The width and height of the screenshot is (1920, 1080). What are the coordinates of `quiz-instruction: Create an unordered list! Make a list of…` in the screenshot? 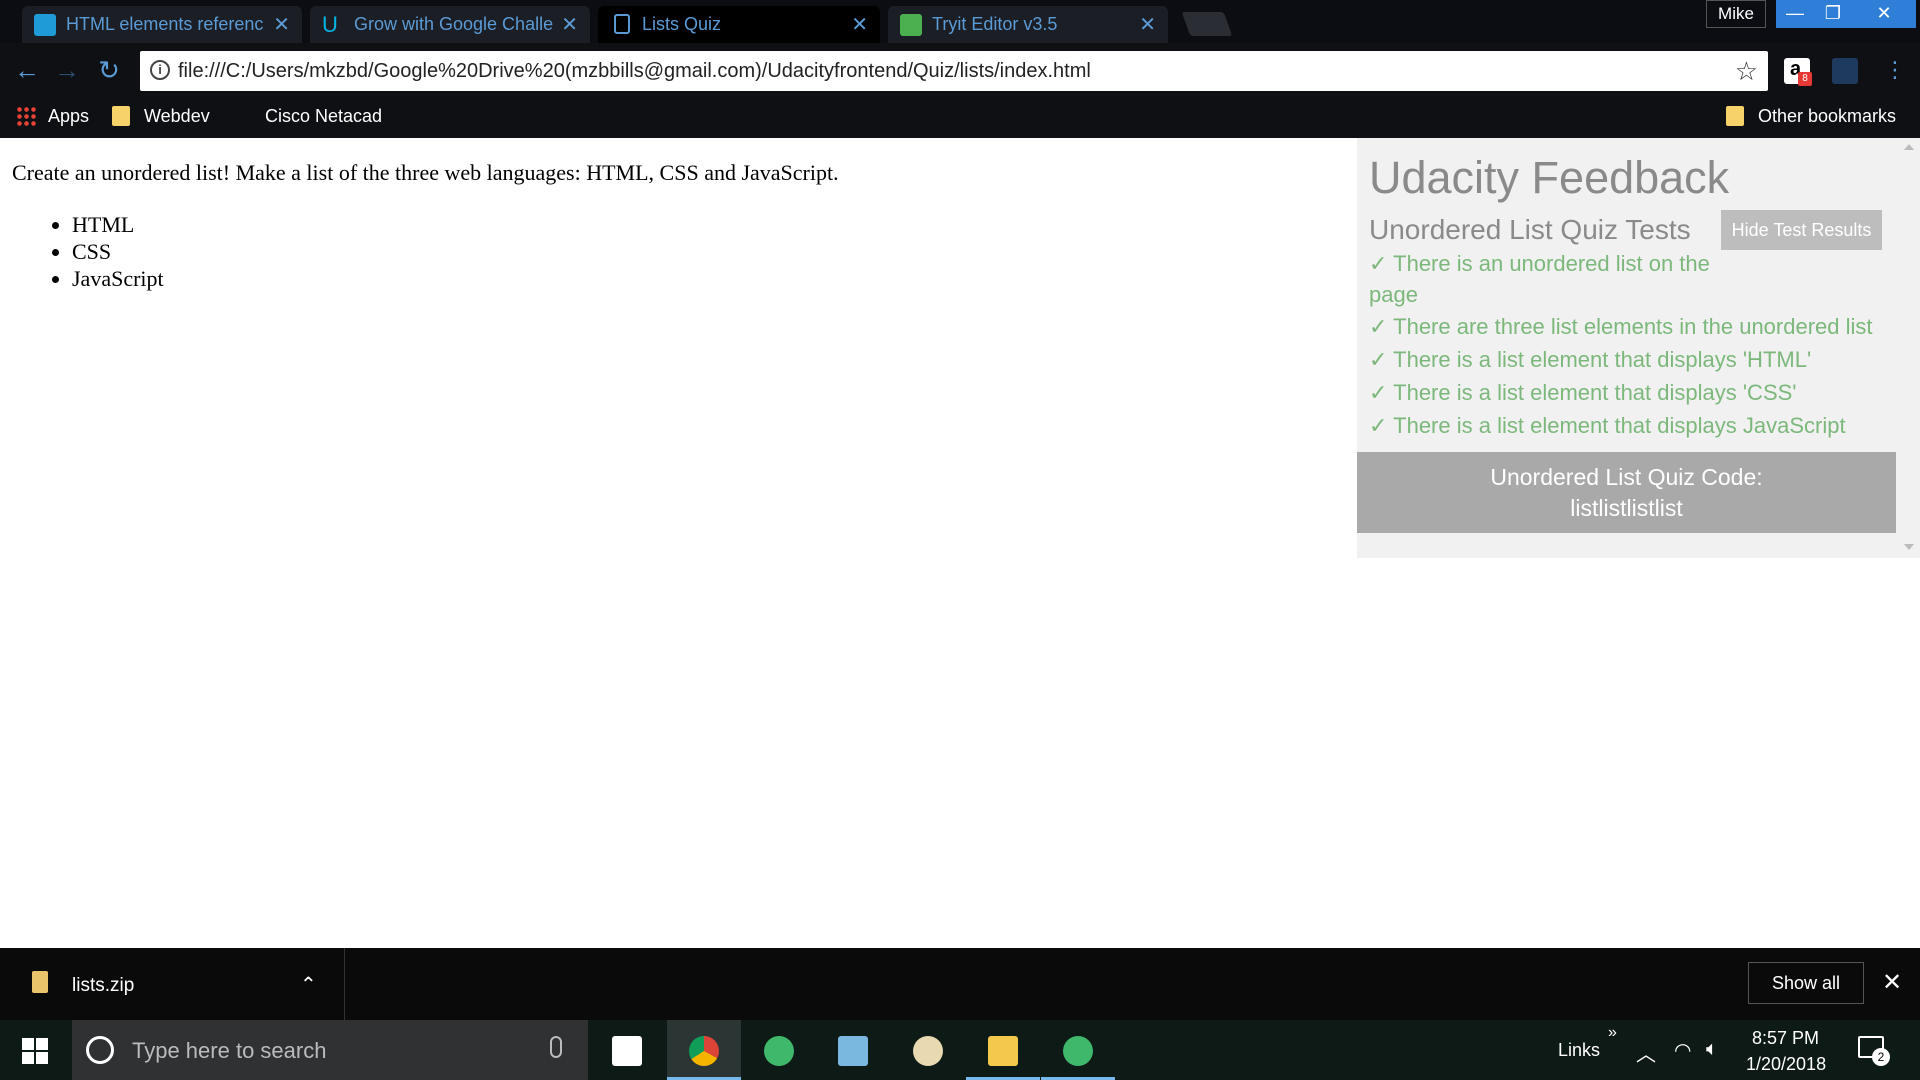 It's located at (425, 172).